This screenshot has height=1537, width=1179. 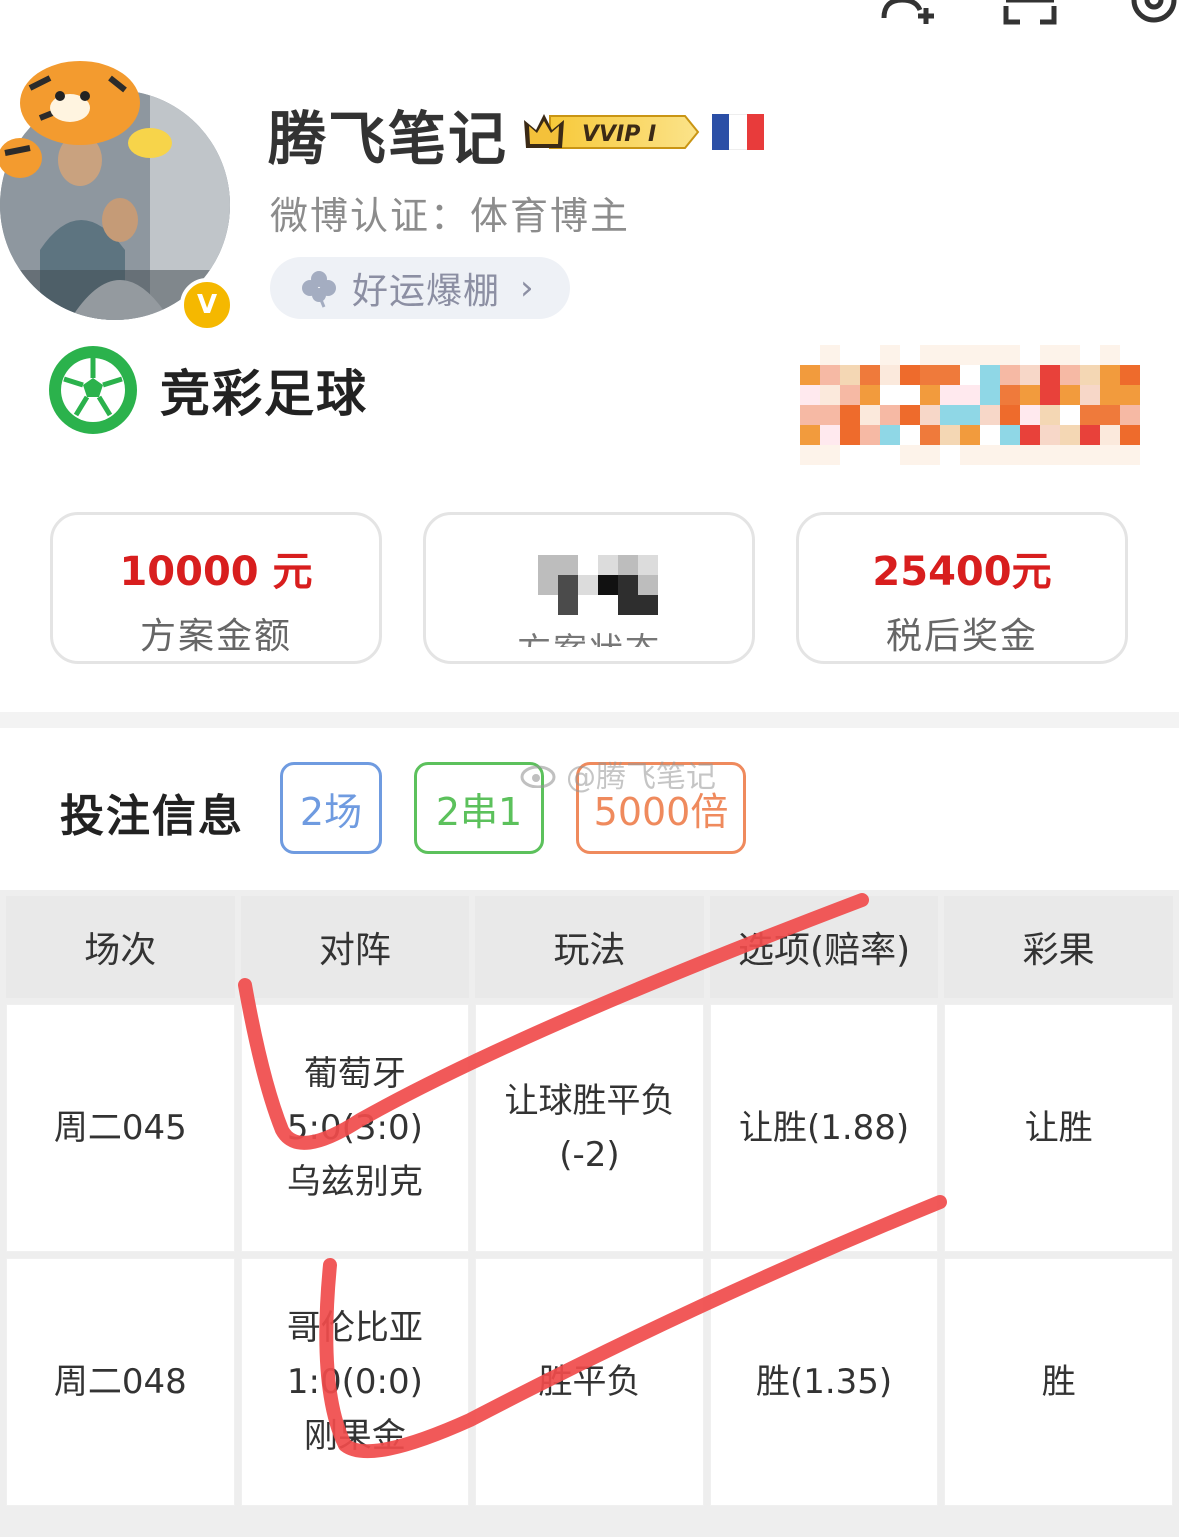 What do you see at coordinates (619, 134) in the screenshot?
I see `vvip-badge-text: VVIP I` at bounding box center [619, 134].